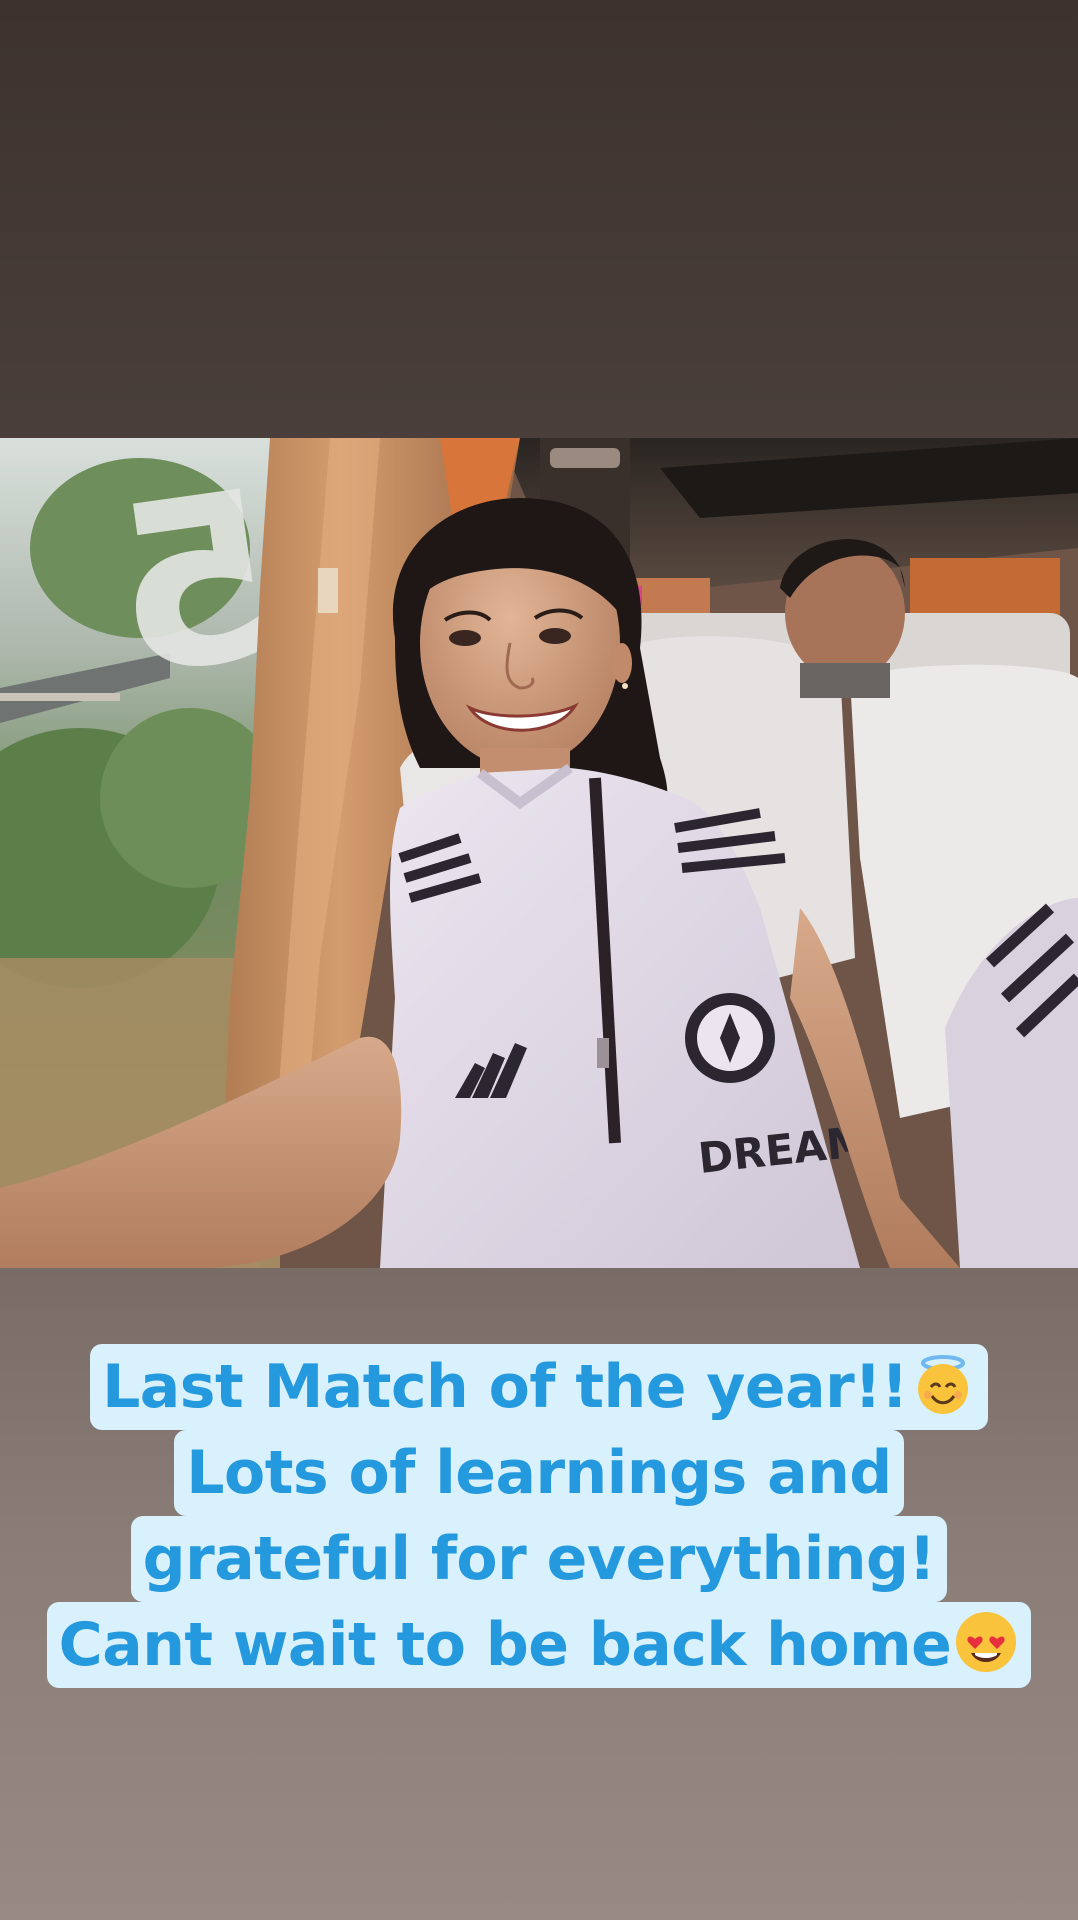 Image resolution: width=1078 pixels, height=1920 pixels. I want to click on caption-line-4: Cant wait to be back home, so click(539, 1645).